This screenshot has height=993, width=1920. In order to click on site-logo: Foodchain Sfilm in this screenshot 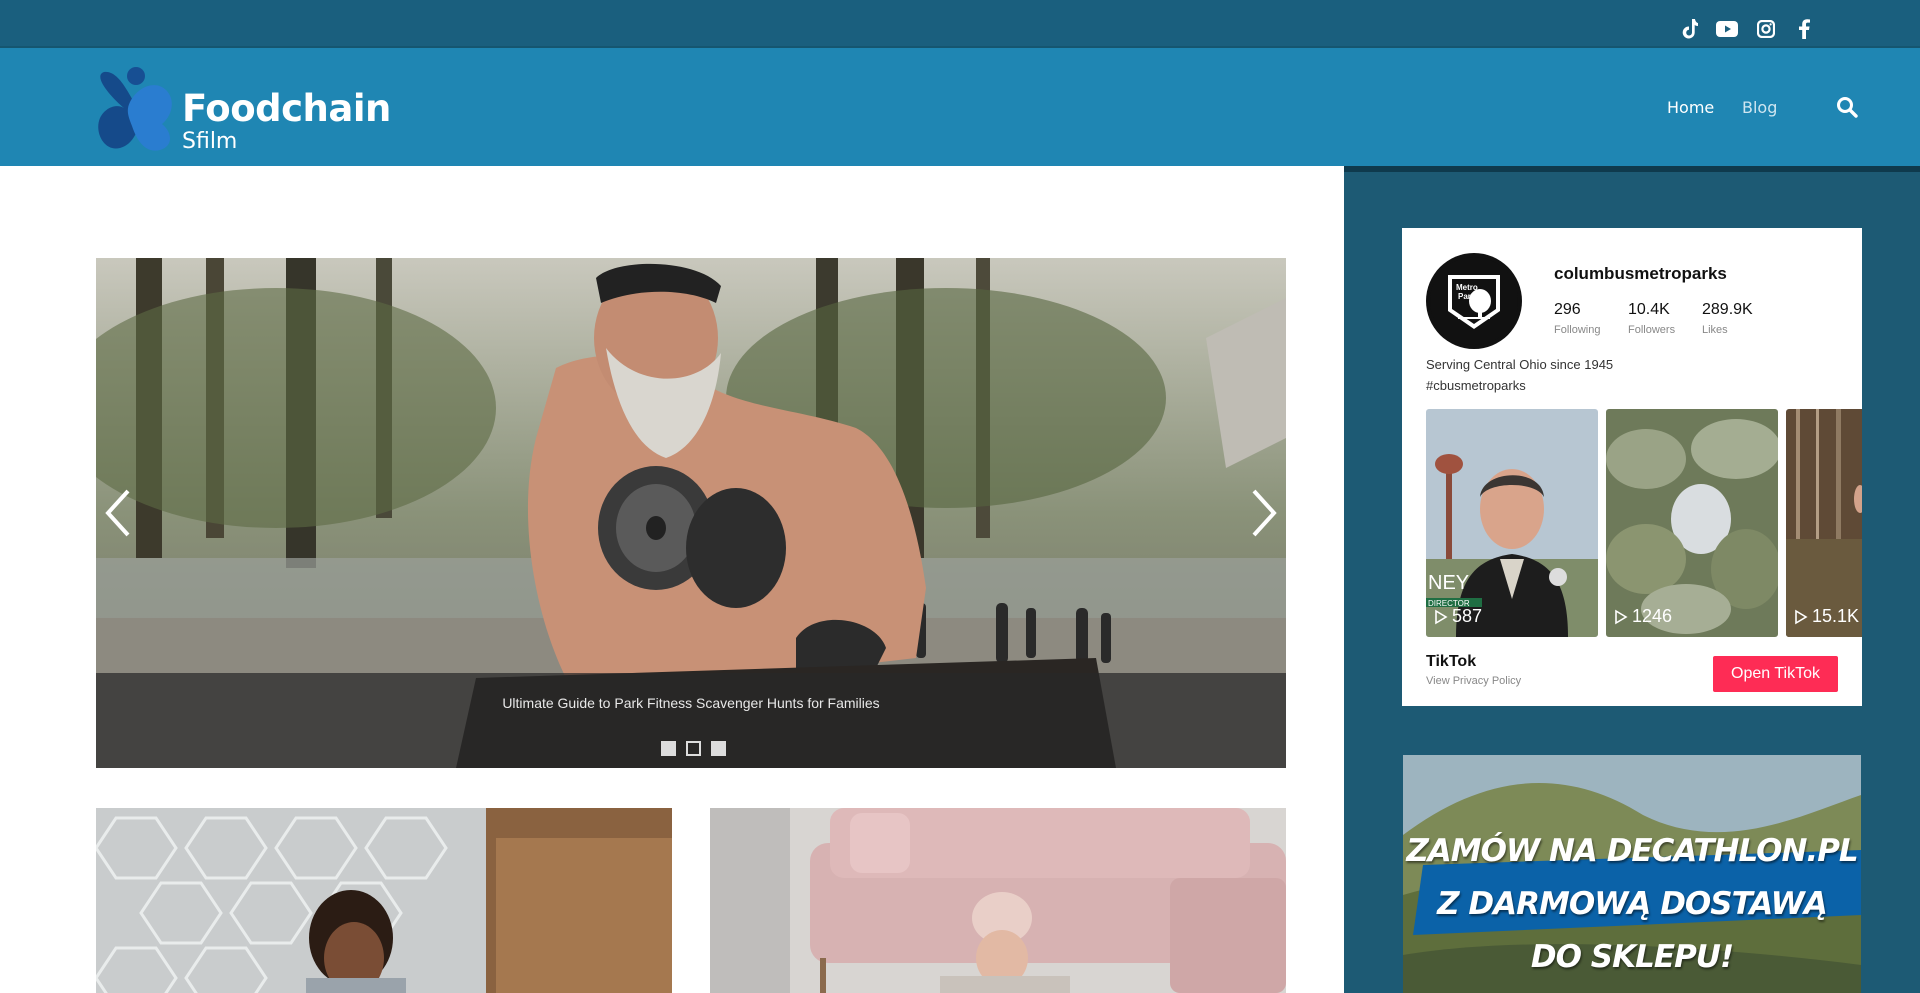, I will do `click(243, 108)`.